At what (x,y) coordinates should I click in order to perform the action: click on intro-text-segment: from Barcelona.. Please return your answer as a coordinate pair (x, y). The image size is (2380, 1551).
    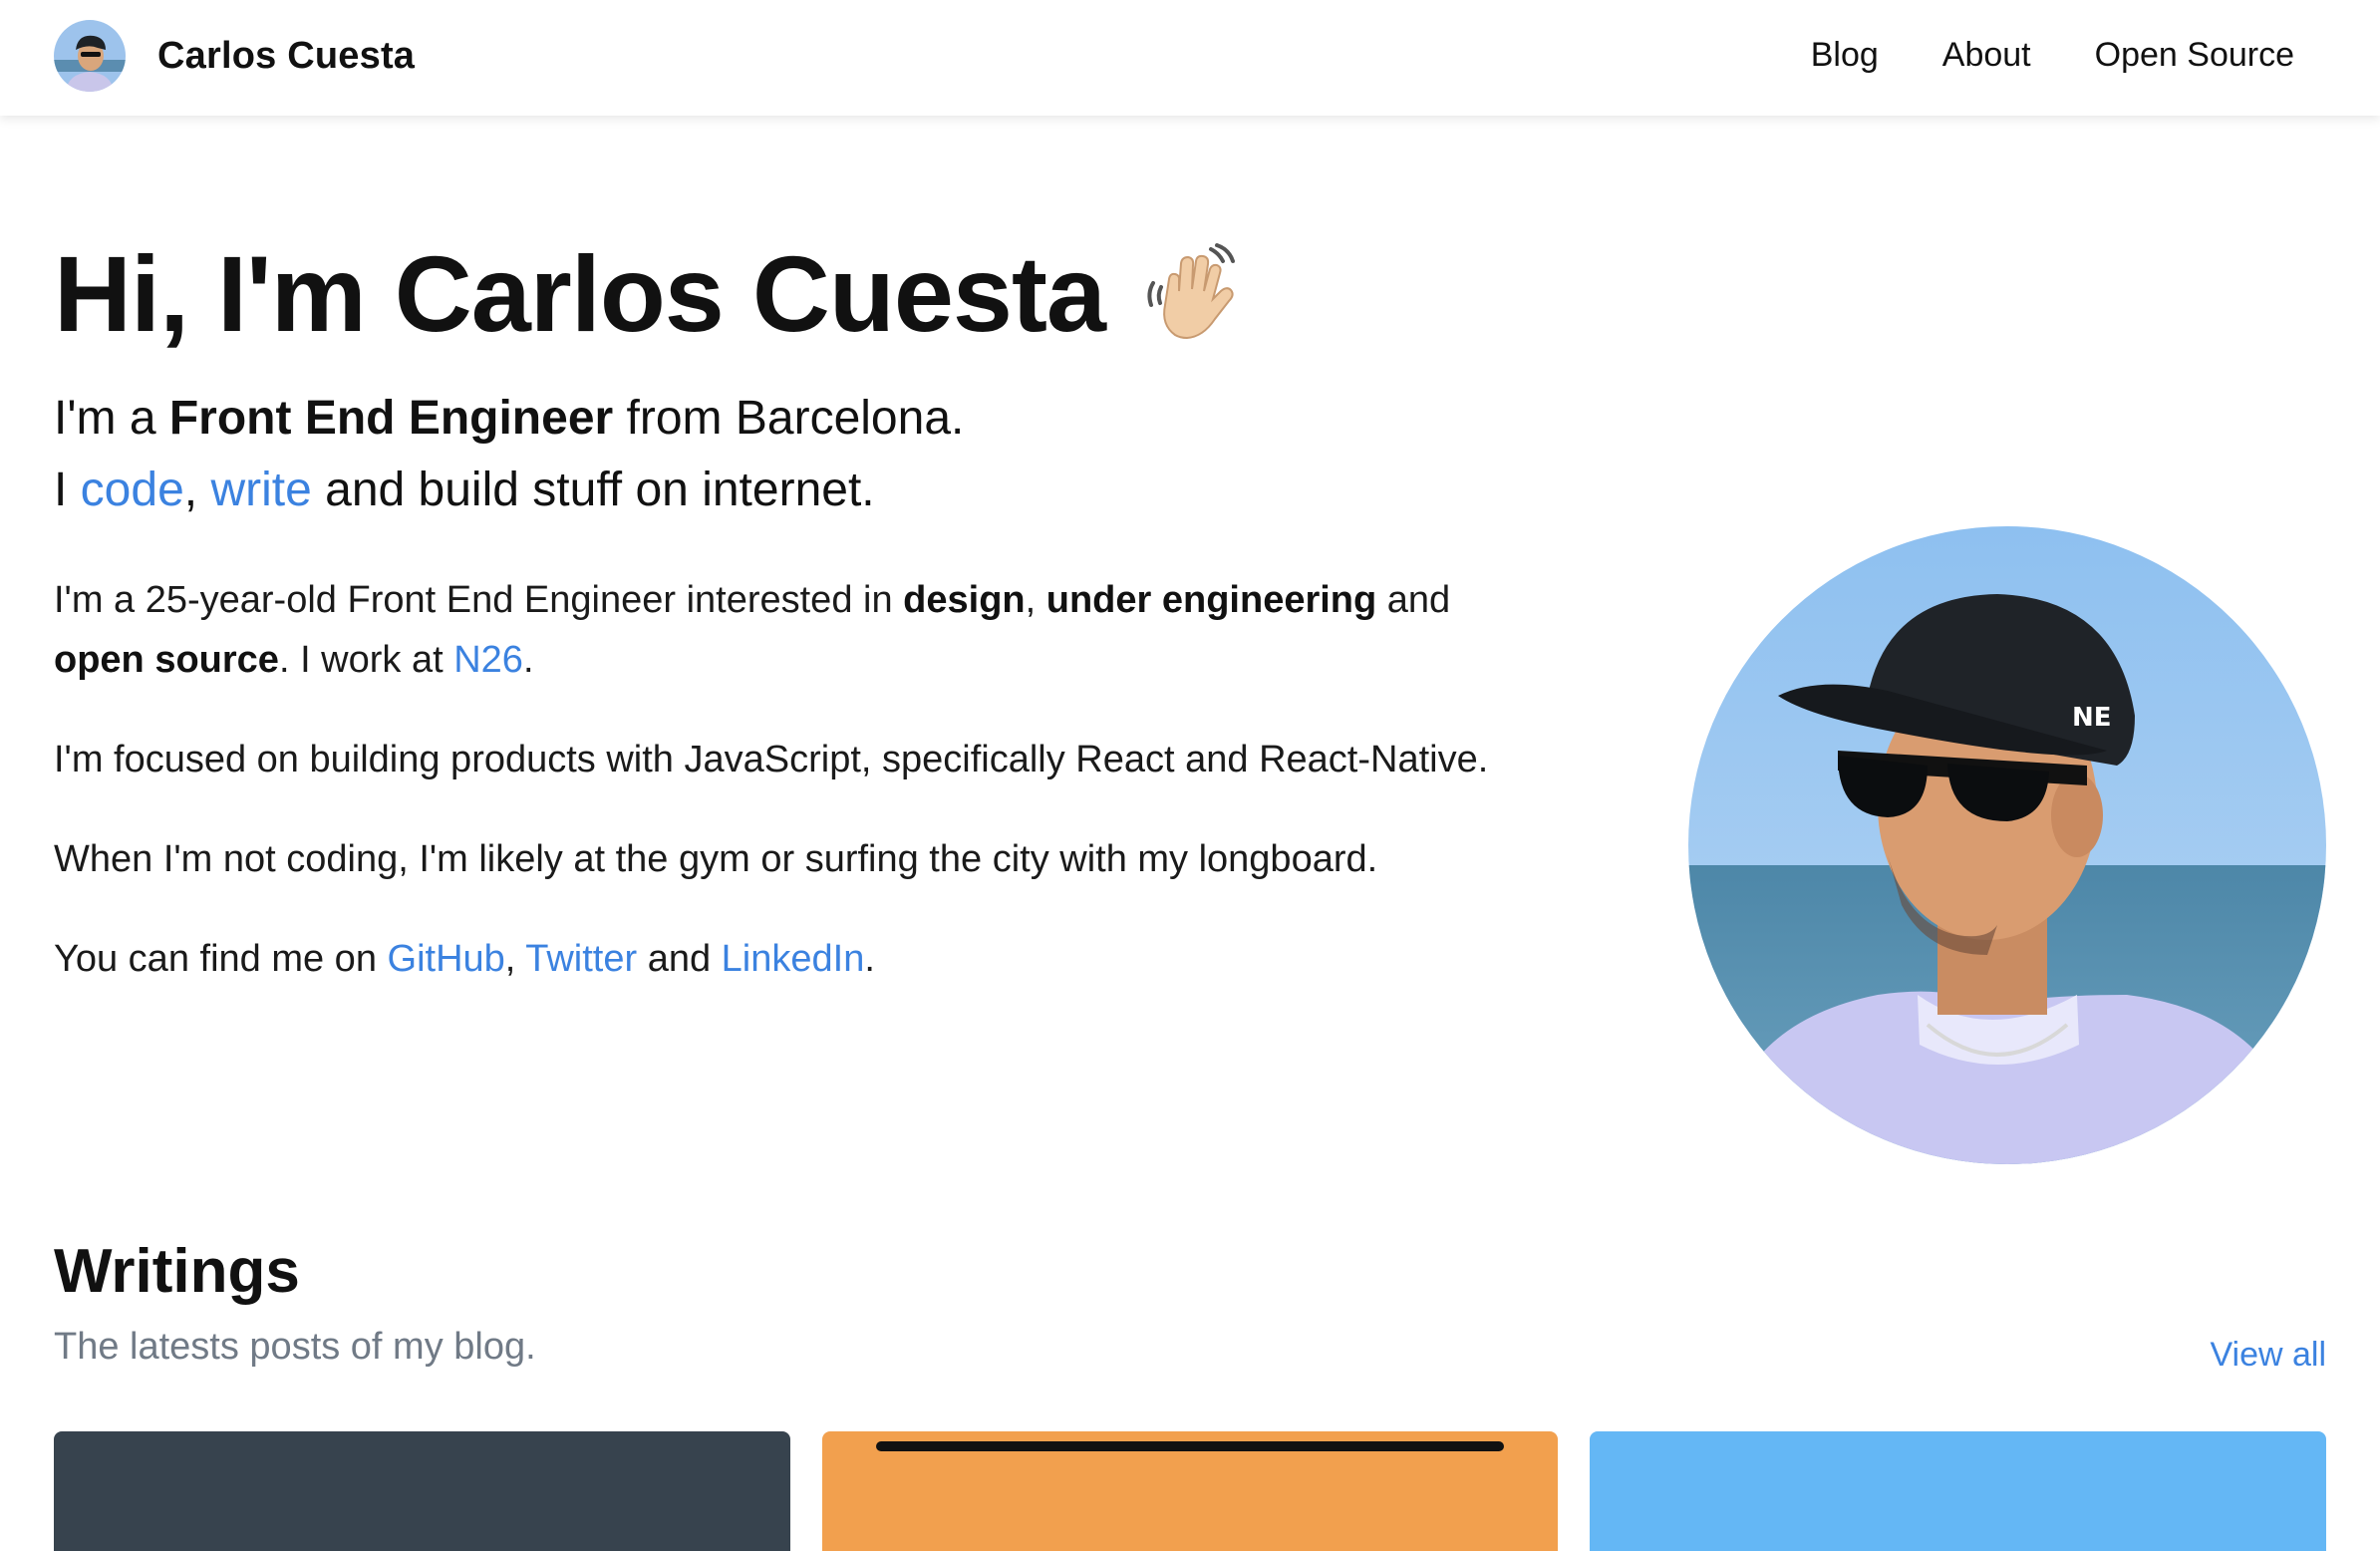
    Looking at the image, I should click on (789, 418).